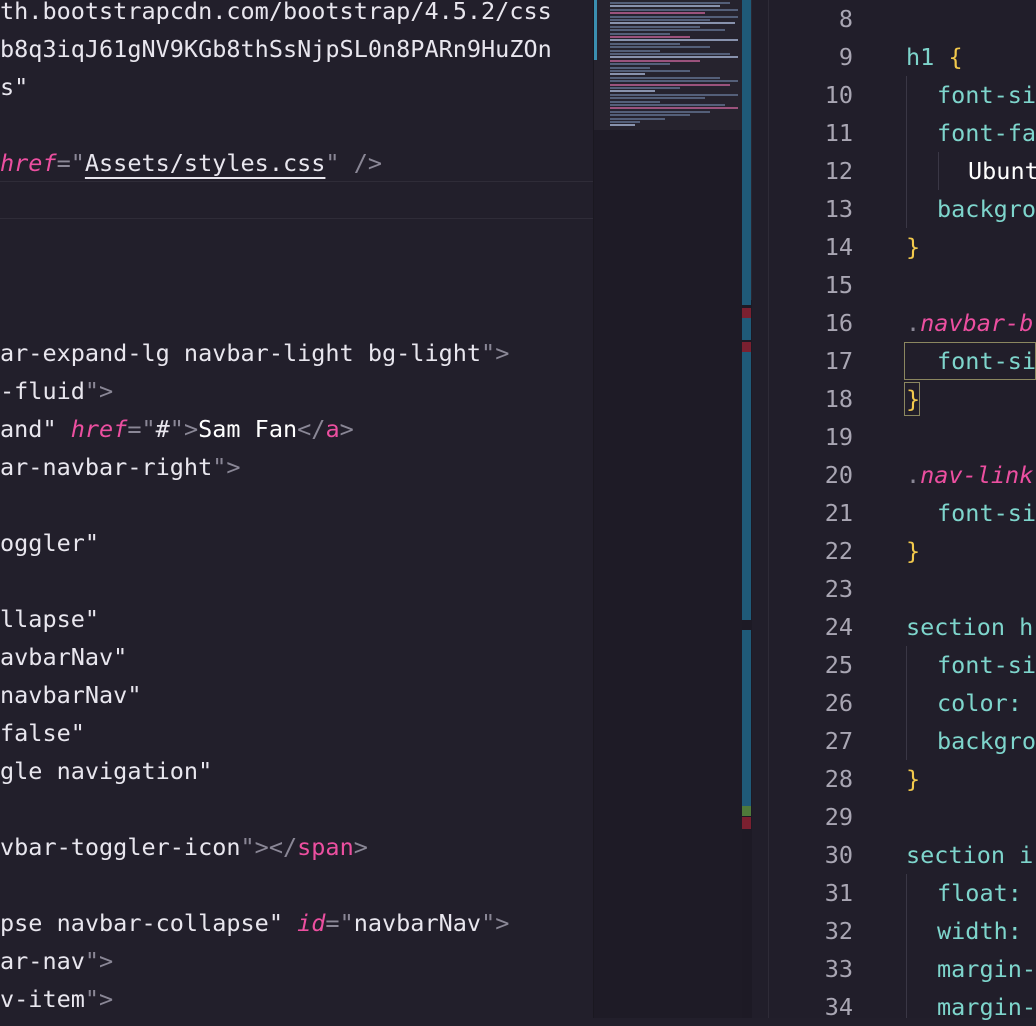  I want to click on code-line: ar-navbar-right">, so click(120, 467).